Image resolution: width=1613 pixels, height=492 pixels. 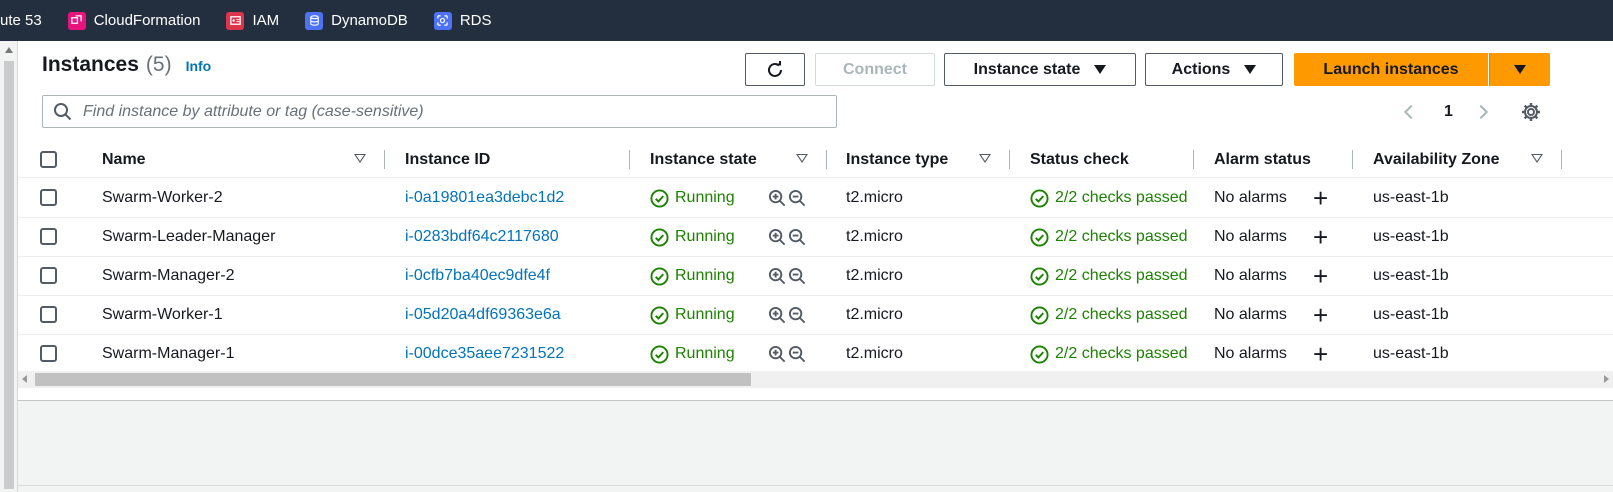 I want to click on scroll-up-arrow-icon, so click(x=9, y=50).